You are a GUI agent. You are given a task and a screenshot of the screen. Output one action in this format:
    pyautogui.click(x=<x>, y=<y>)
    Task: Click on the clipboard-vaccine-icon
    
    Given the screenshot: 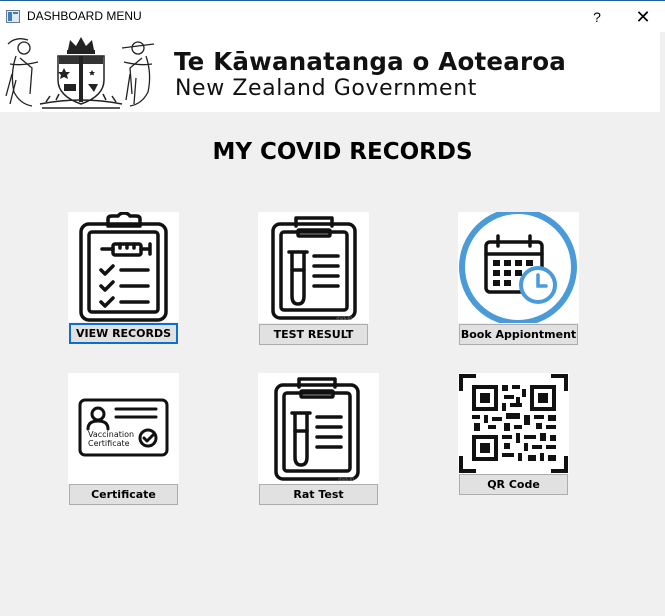 What is the action you would take?
    pyautogui.click(x=123, y=267)
    